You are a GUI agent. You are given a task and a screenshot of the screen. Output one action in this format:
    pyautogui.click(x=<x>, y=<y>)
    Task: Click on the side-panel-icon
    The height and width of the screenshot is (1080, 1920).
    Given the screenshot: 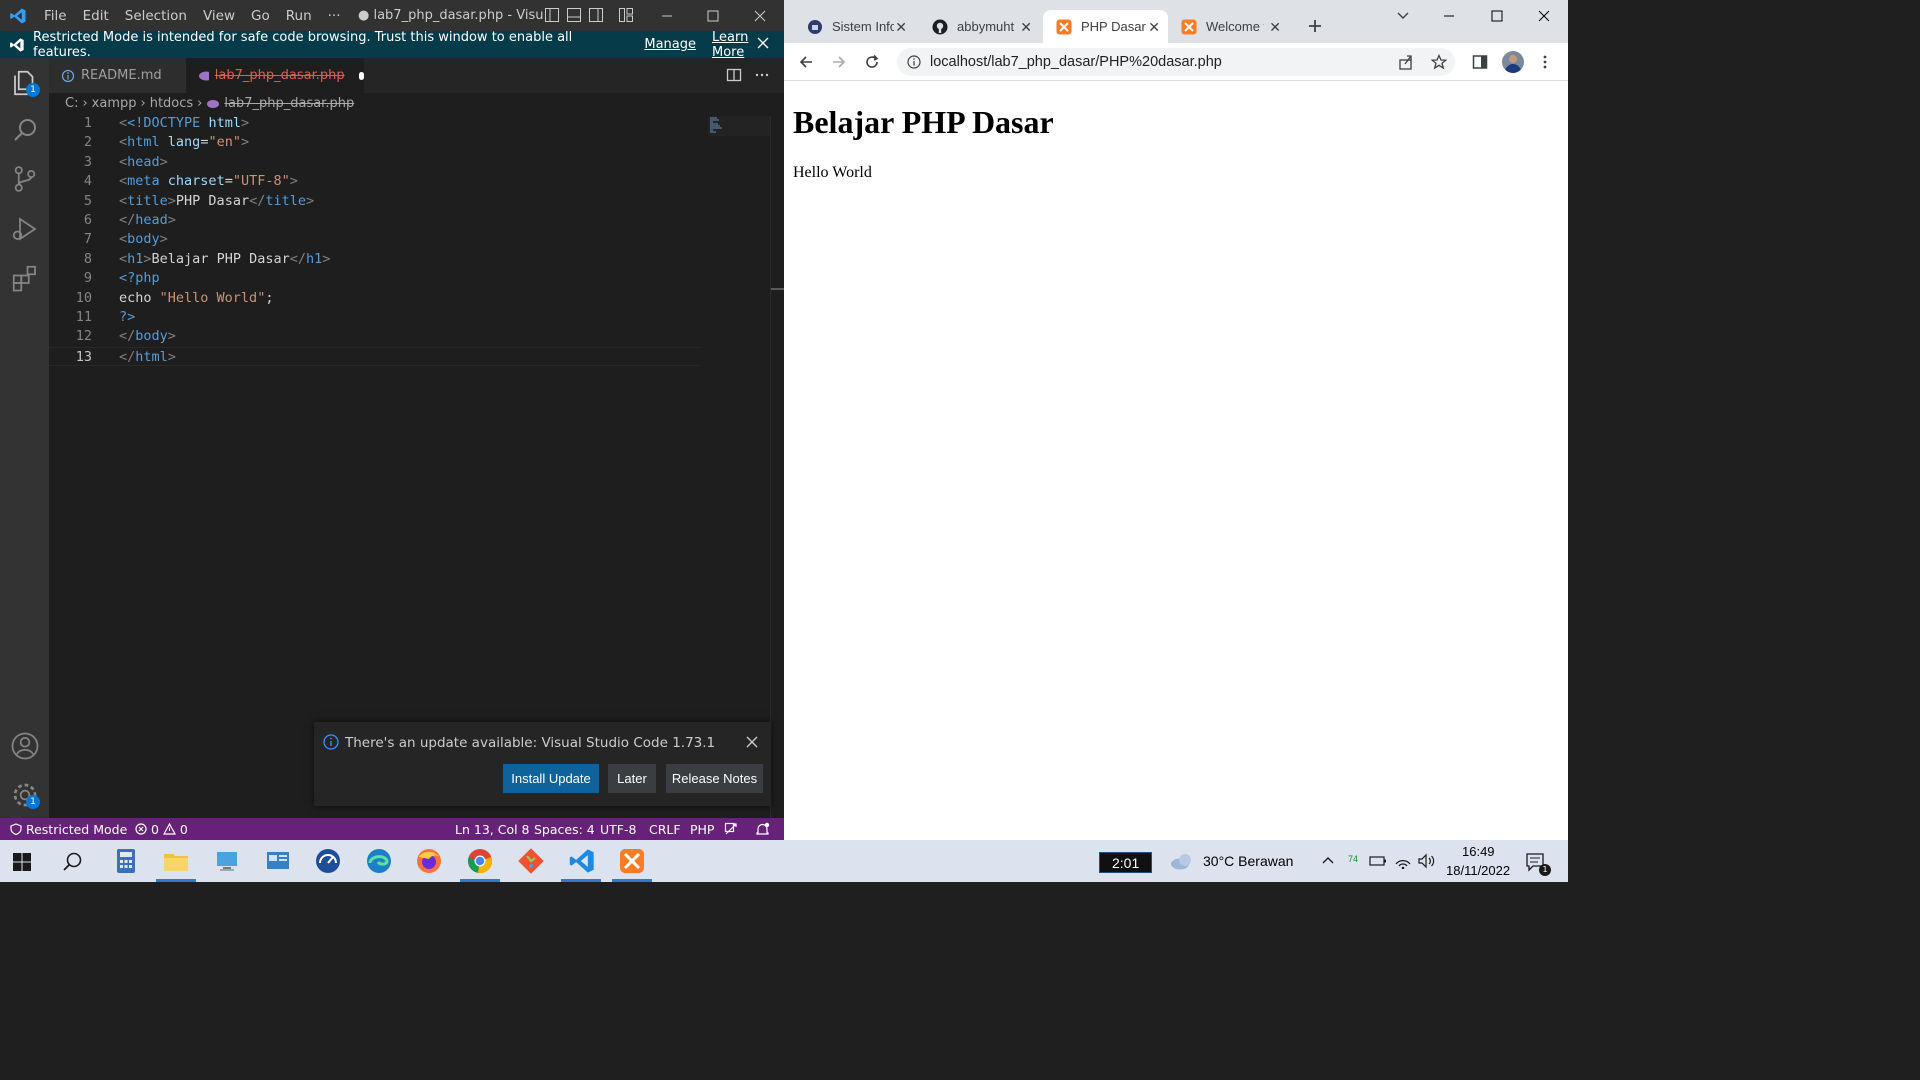 What is the action you would take?
    pyautogui.click(x=1480, y=62)
    